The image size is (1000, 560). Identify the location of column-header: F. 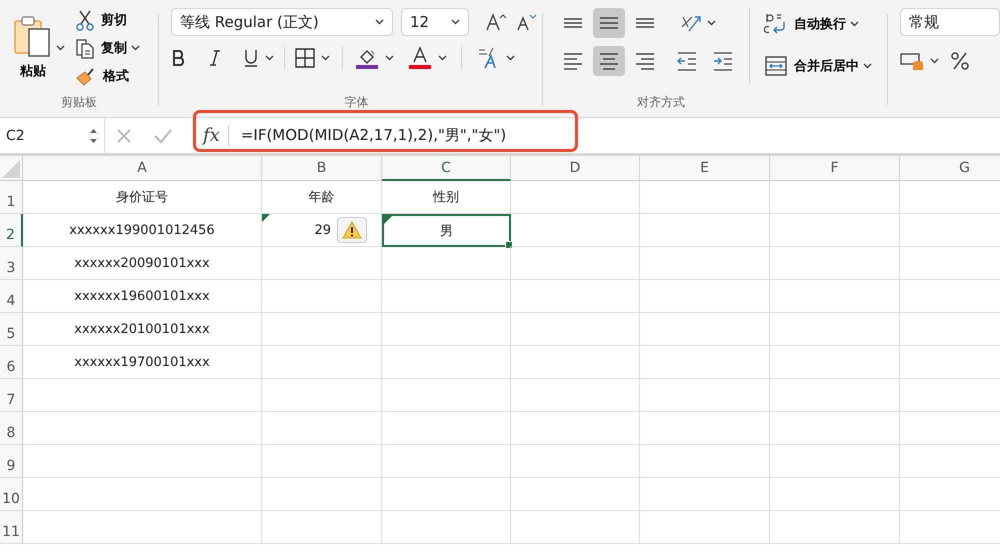
(835, 168).